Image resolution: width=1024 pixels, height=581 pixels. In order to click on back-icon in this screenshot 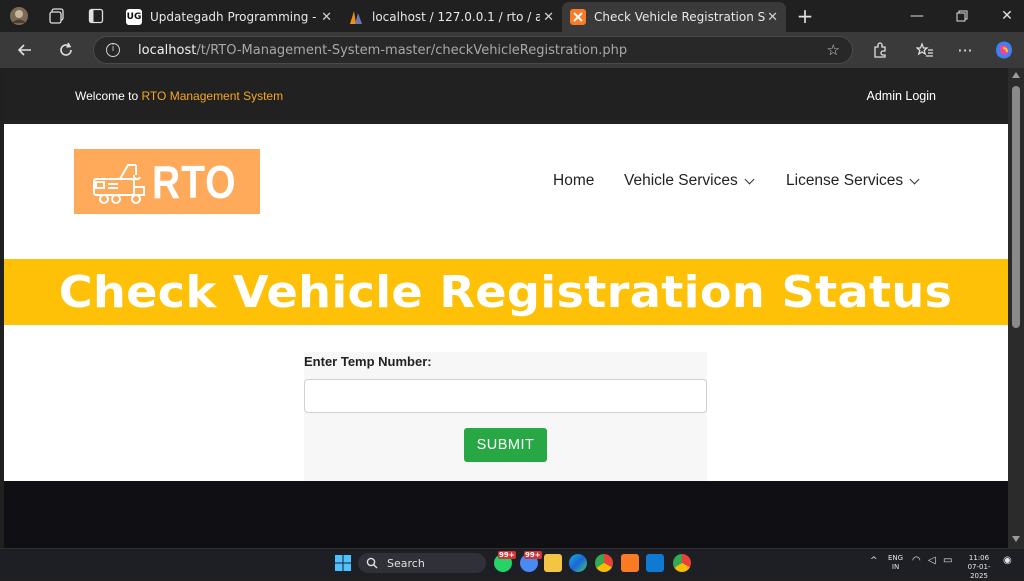, I will do `click(25, 50)`.